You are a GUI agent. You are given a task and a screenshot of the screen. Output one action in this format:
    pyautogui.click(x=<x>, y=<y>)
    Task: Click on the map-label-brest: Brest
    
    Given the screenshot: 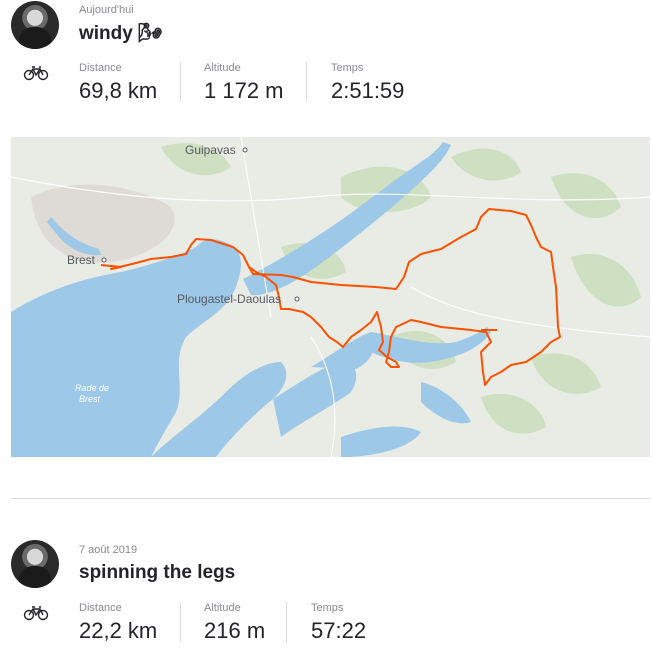 What is the action you would take?
    pyautogui.click(x=81, y=260)
    